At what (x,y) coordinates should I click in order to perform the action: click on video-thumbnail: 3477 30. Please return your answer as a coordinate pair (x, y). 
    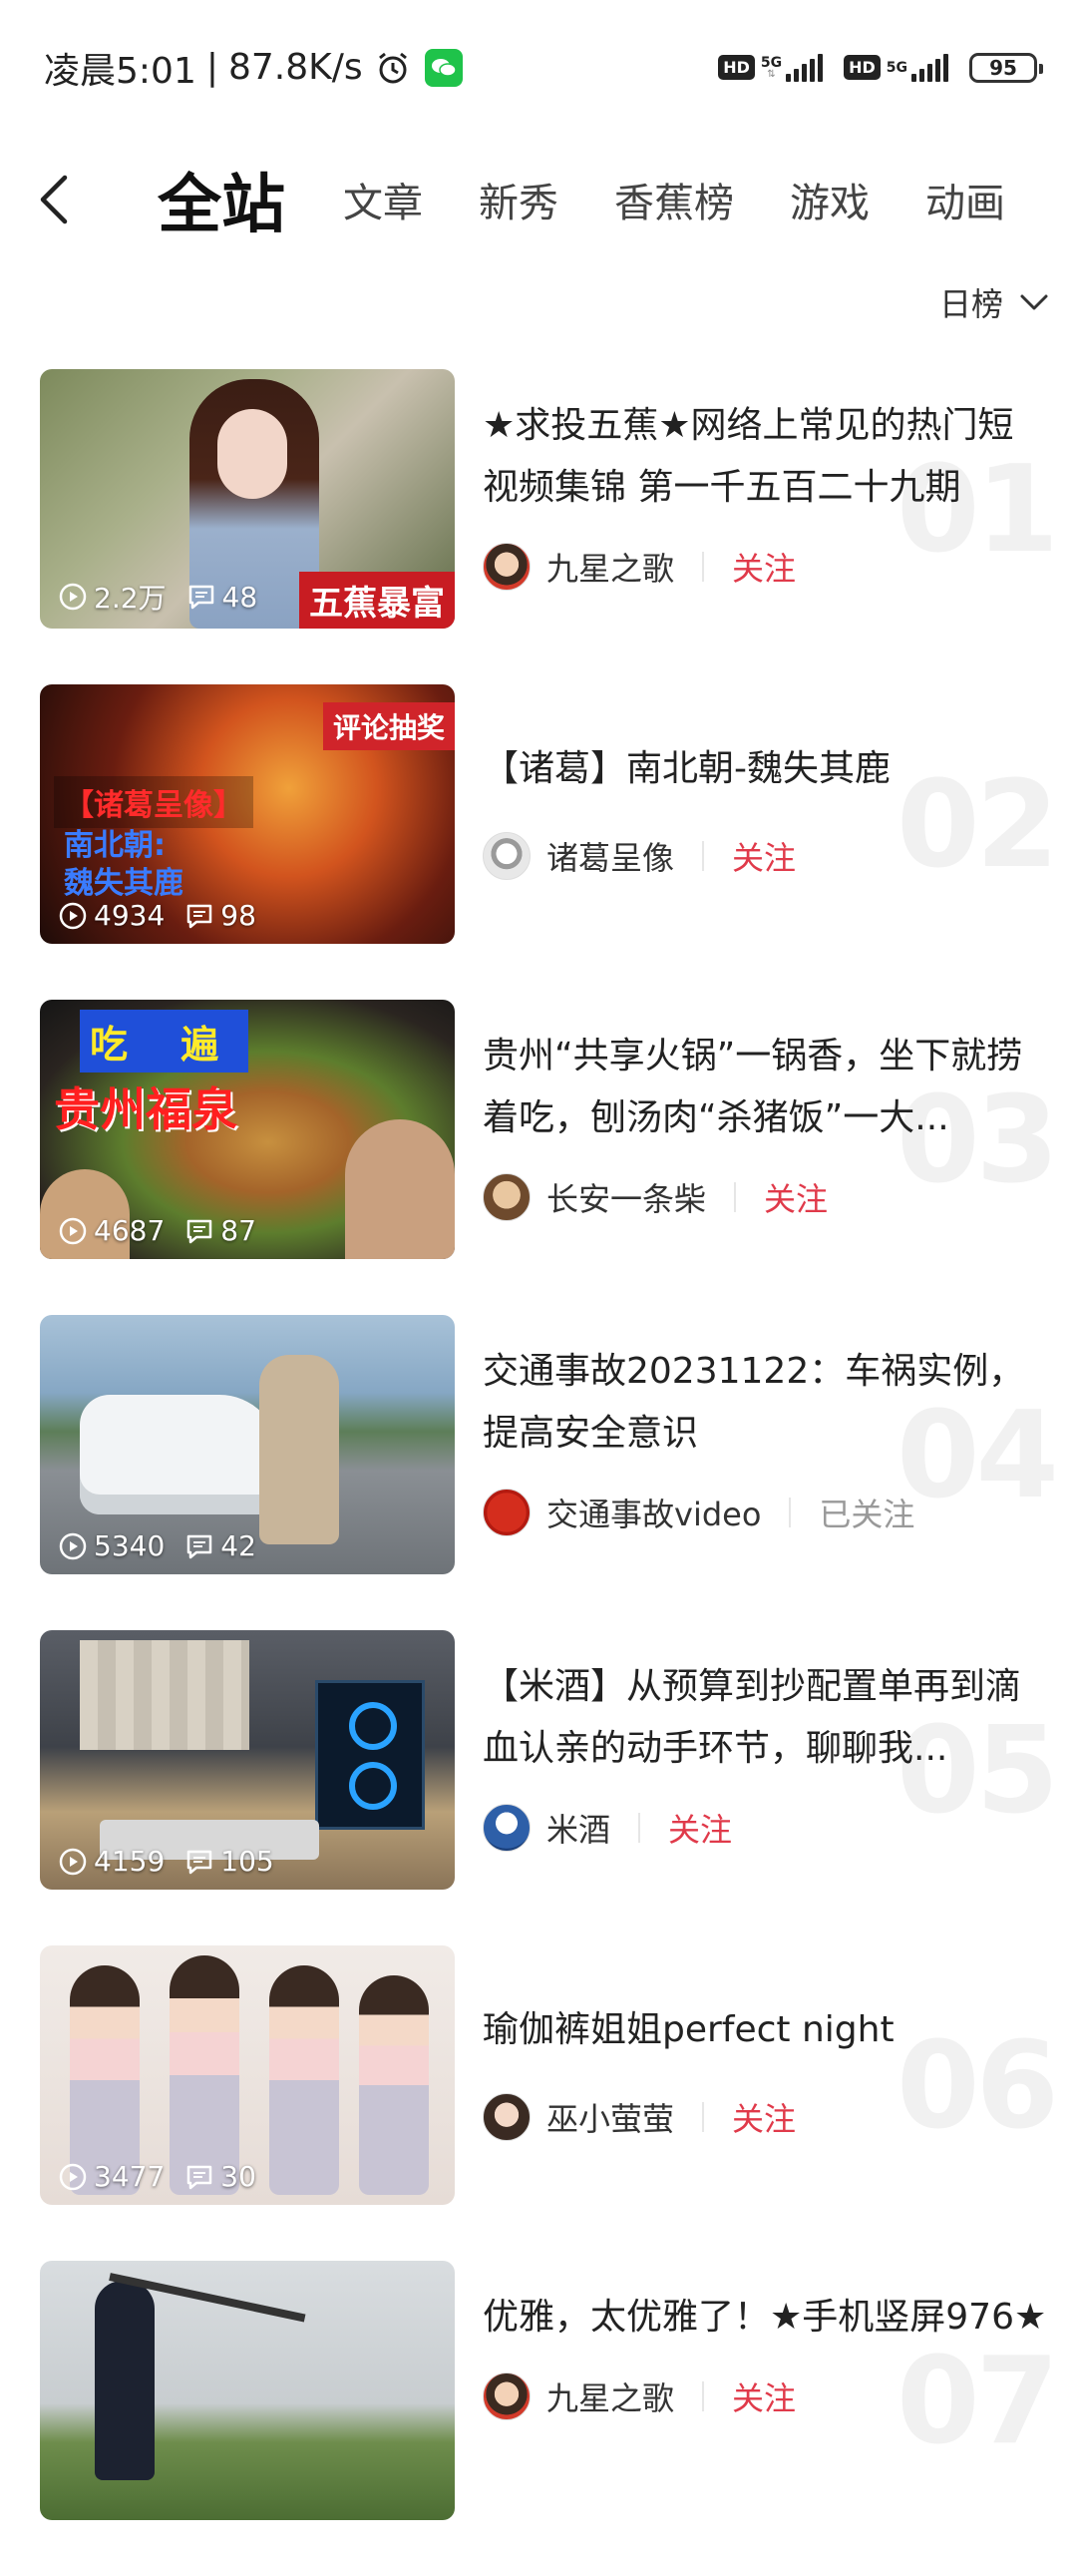
    Looking at the image, I should click on (247, 2075).